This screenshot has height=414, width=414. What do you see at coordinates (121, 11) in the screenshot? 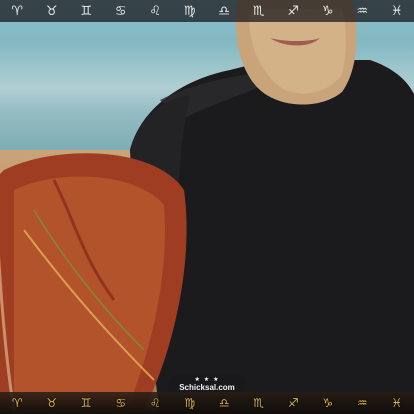
I see `cancer-icon: ♋` at bounding box center [121, 11].